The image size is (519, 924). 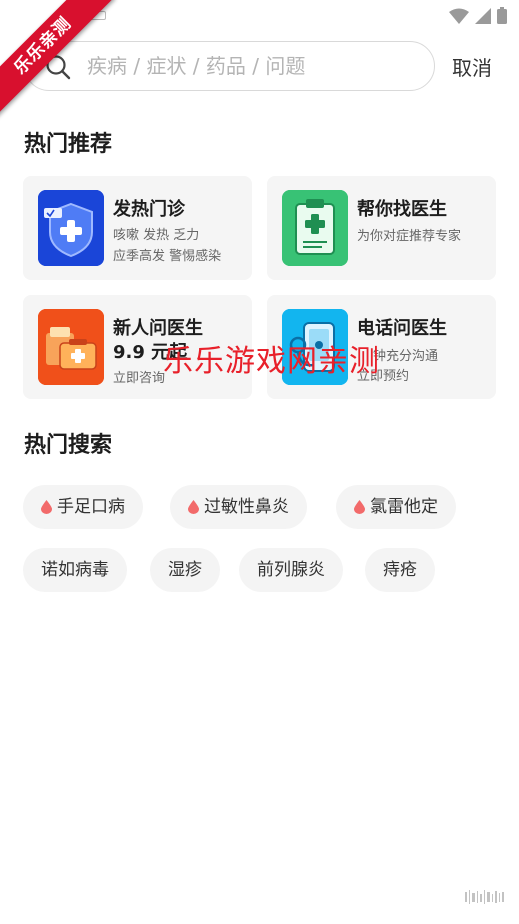 What do you see at coordinates (150, 352) in the screenshot?
I see `card-price: 9.9 元起` at bounding box center [150, 352].